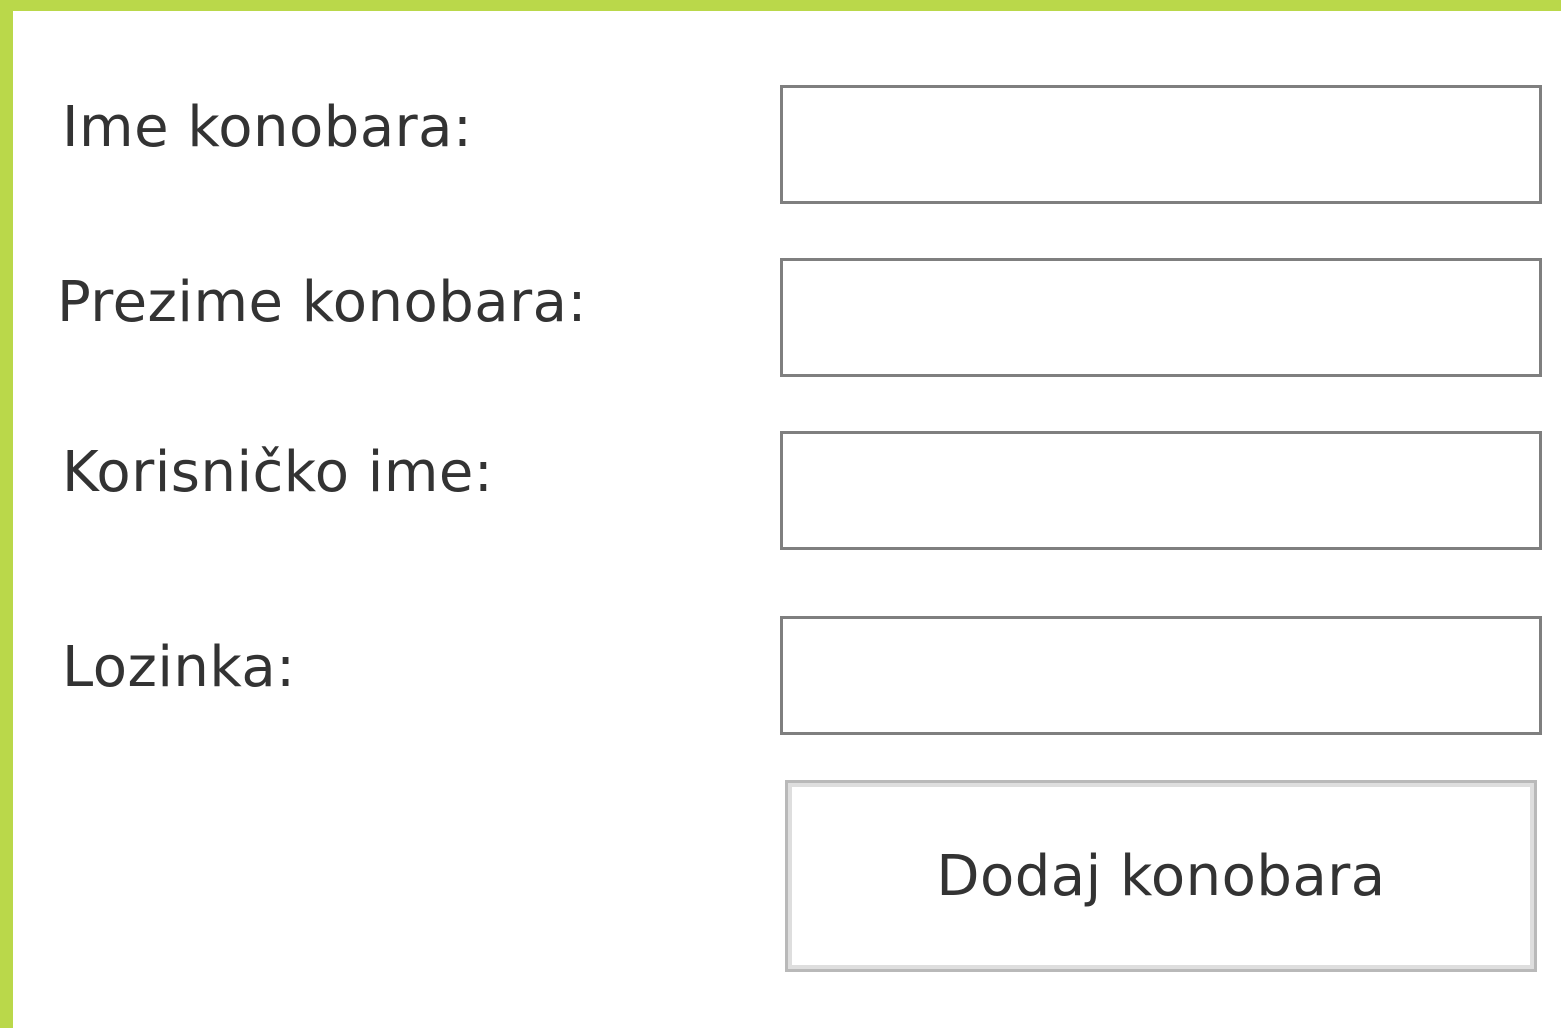  What do you see at coordinates (1161, 675) in the screenshot?
I see `password-input` at bounding box center [1161, 675].